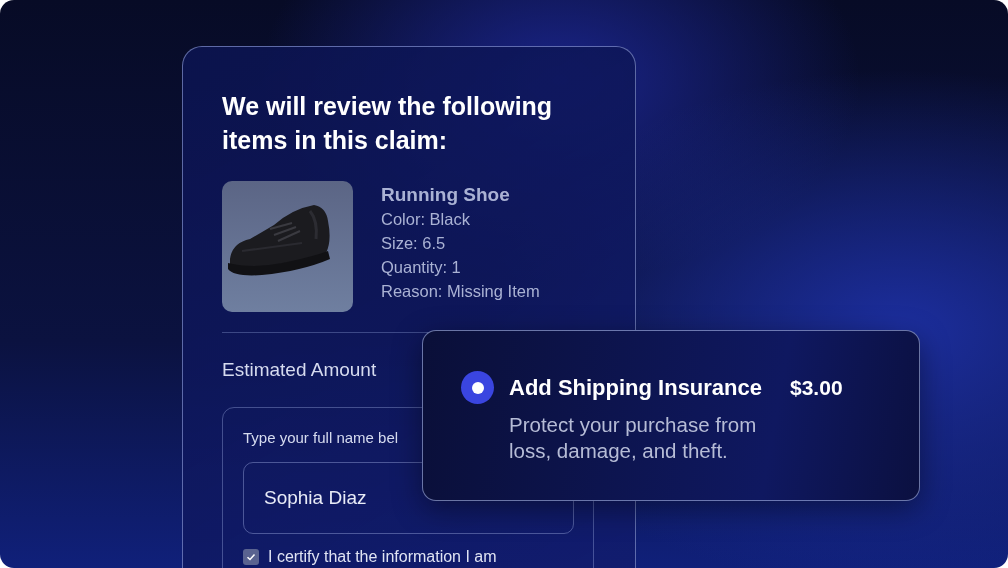 This screenshot has height=568, width=1008. I want to click on field-label: Type your full name bel, so click(321, 438).